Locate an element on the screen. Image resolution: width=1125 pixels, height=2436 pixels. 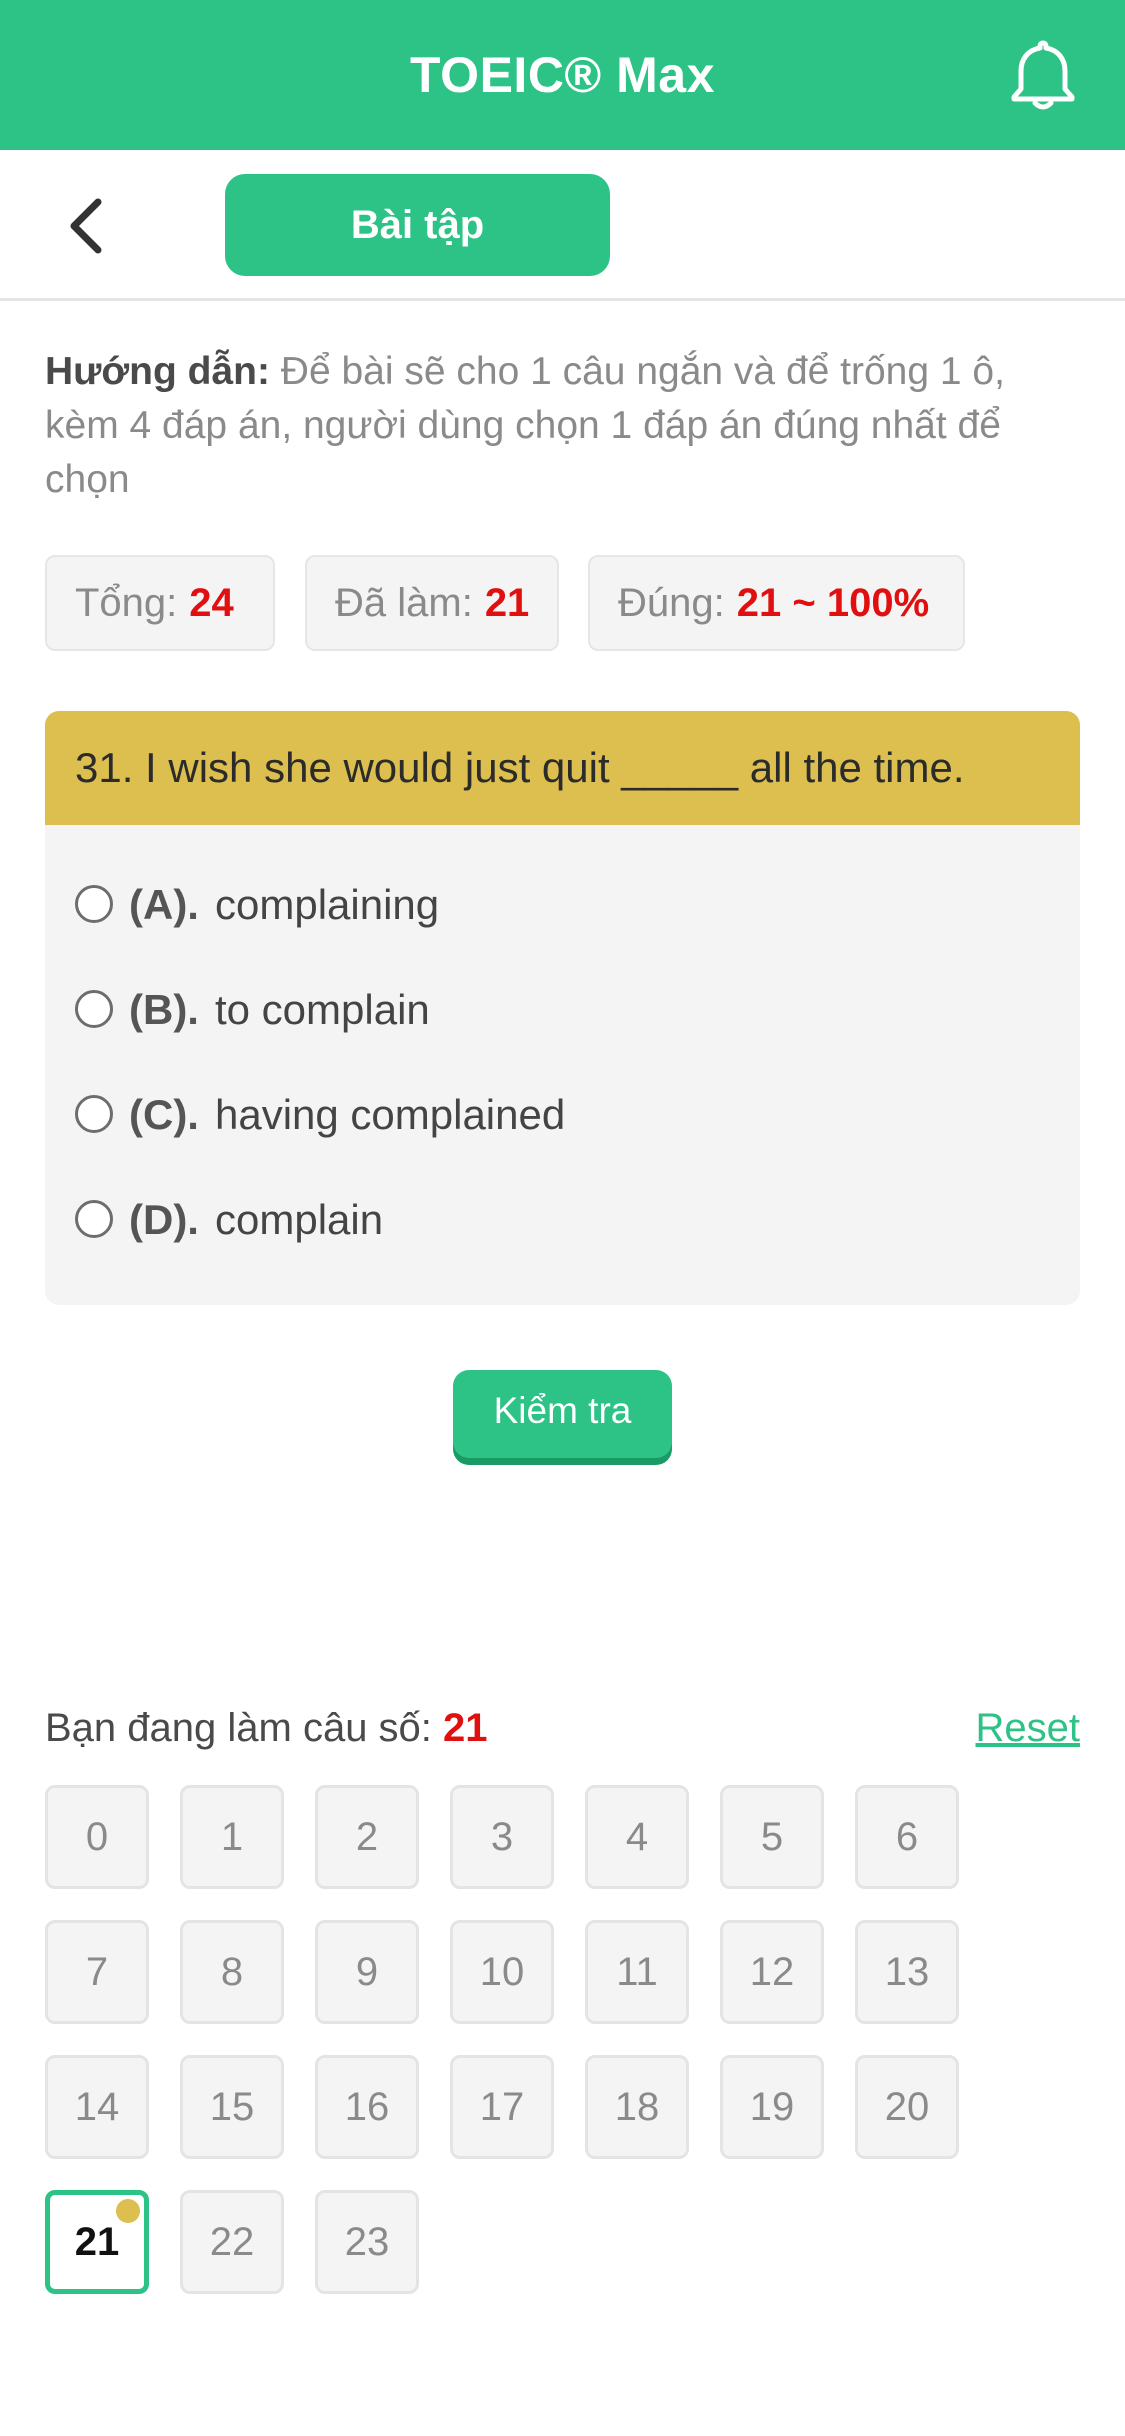
option-b: (B). to complain is located at coordinates (252, 1010).